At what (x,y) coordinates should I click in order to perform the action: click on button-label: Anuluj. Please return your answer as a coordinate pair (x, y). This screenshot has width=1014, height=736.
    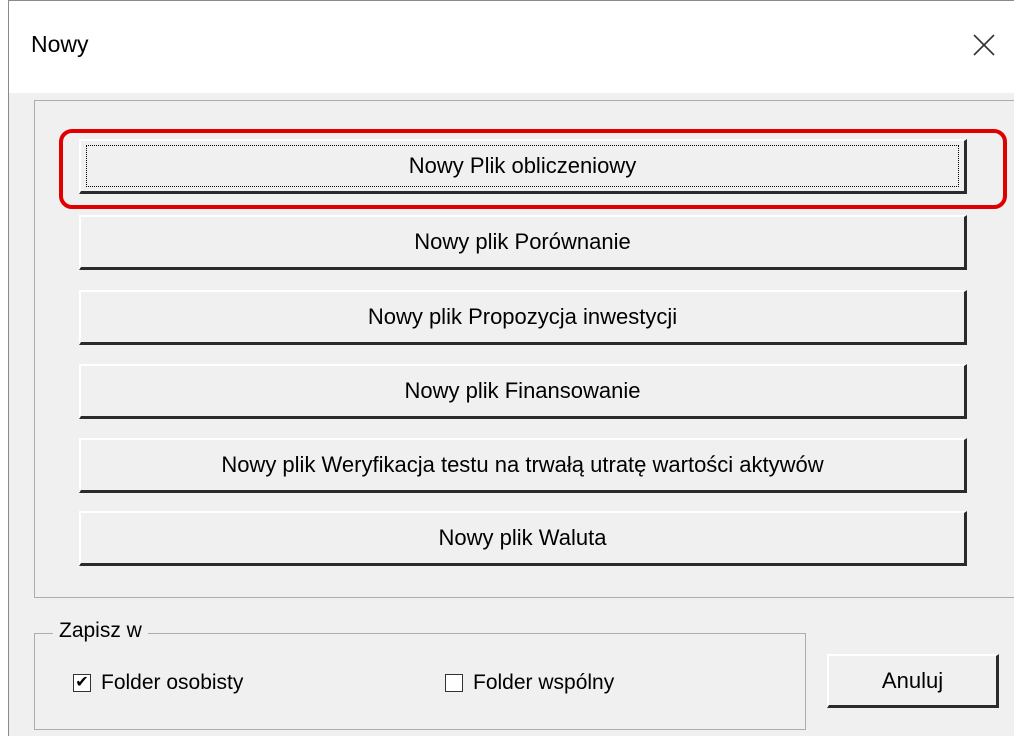
    Looking at the image, I should click on (912, 680).